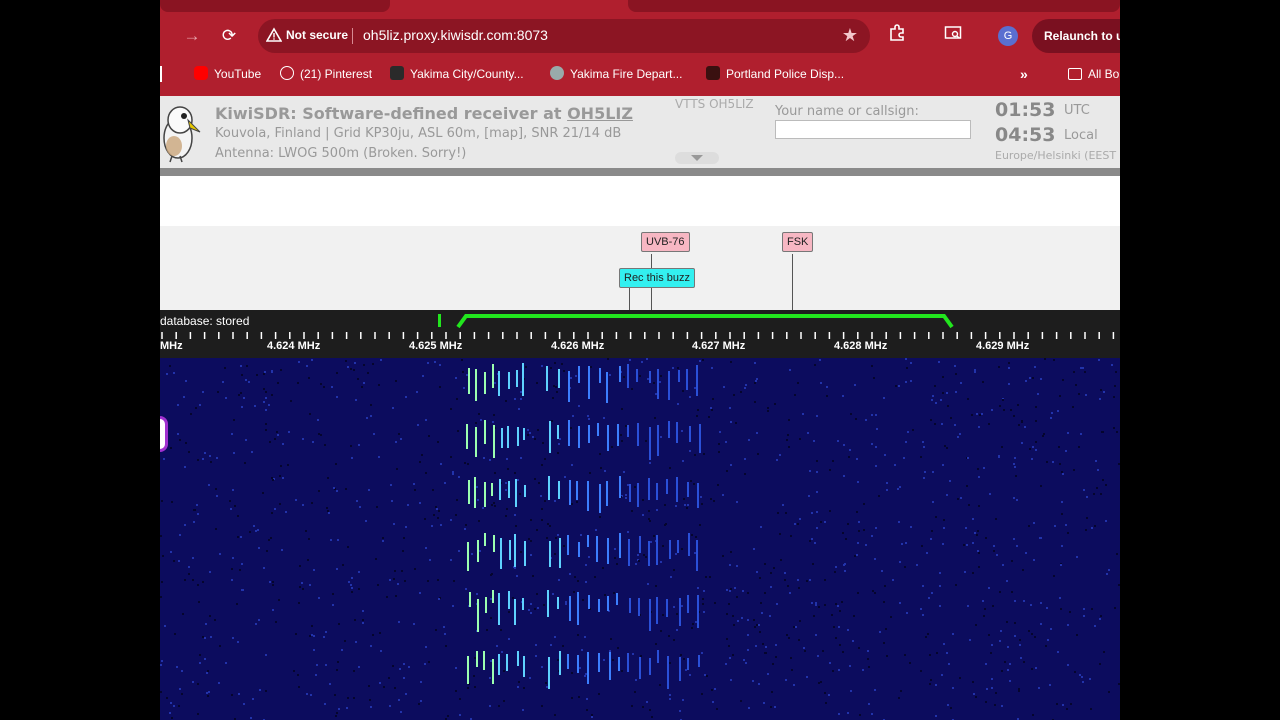 This screenshot has height=720, width=1280. Describe the element at coordinates (317, 35) in the screenshot. I see `not-secure-label: Not secure` at that location.